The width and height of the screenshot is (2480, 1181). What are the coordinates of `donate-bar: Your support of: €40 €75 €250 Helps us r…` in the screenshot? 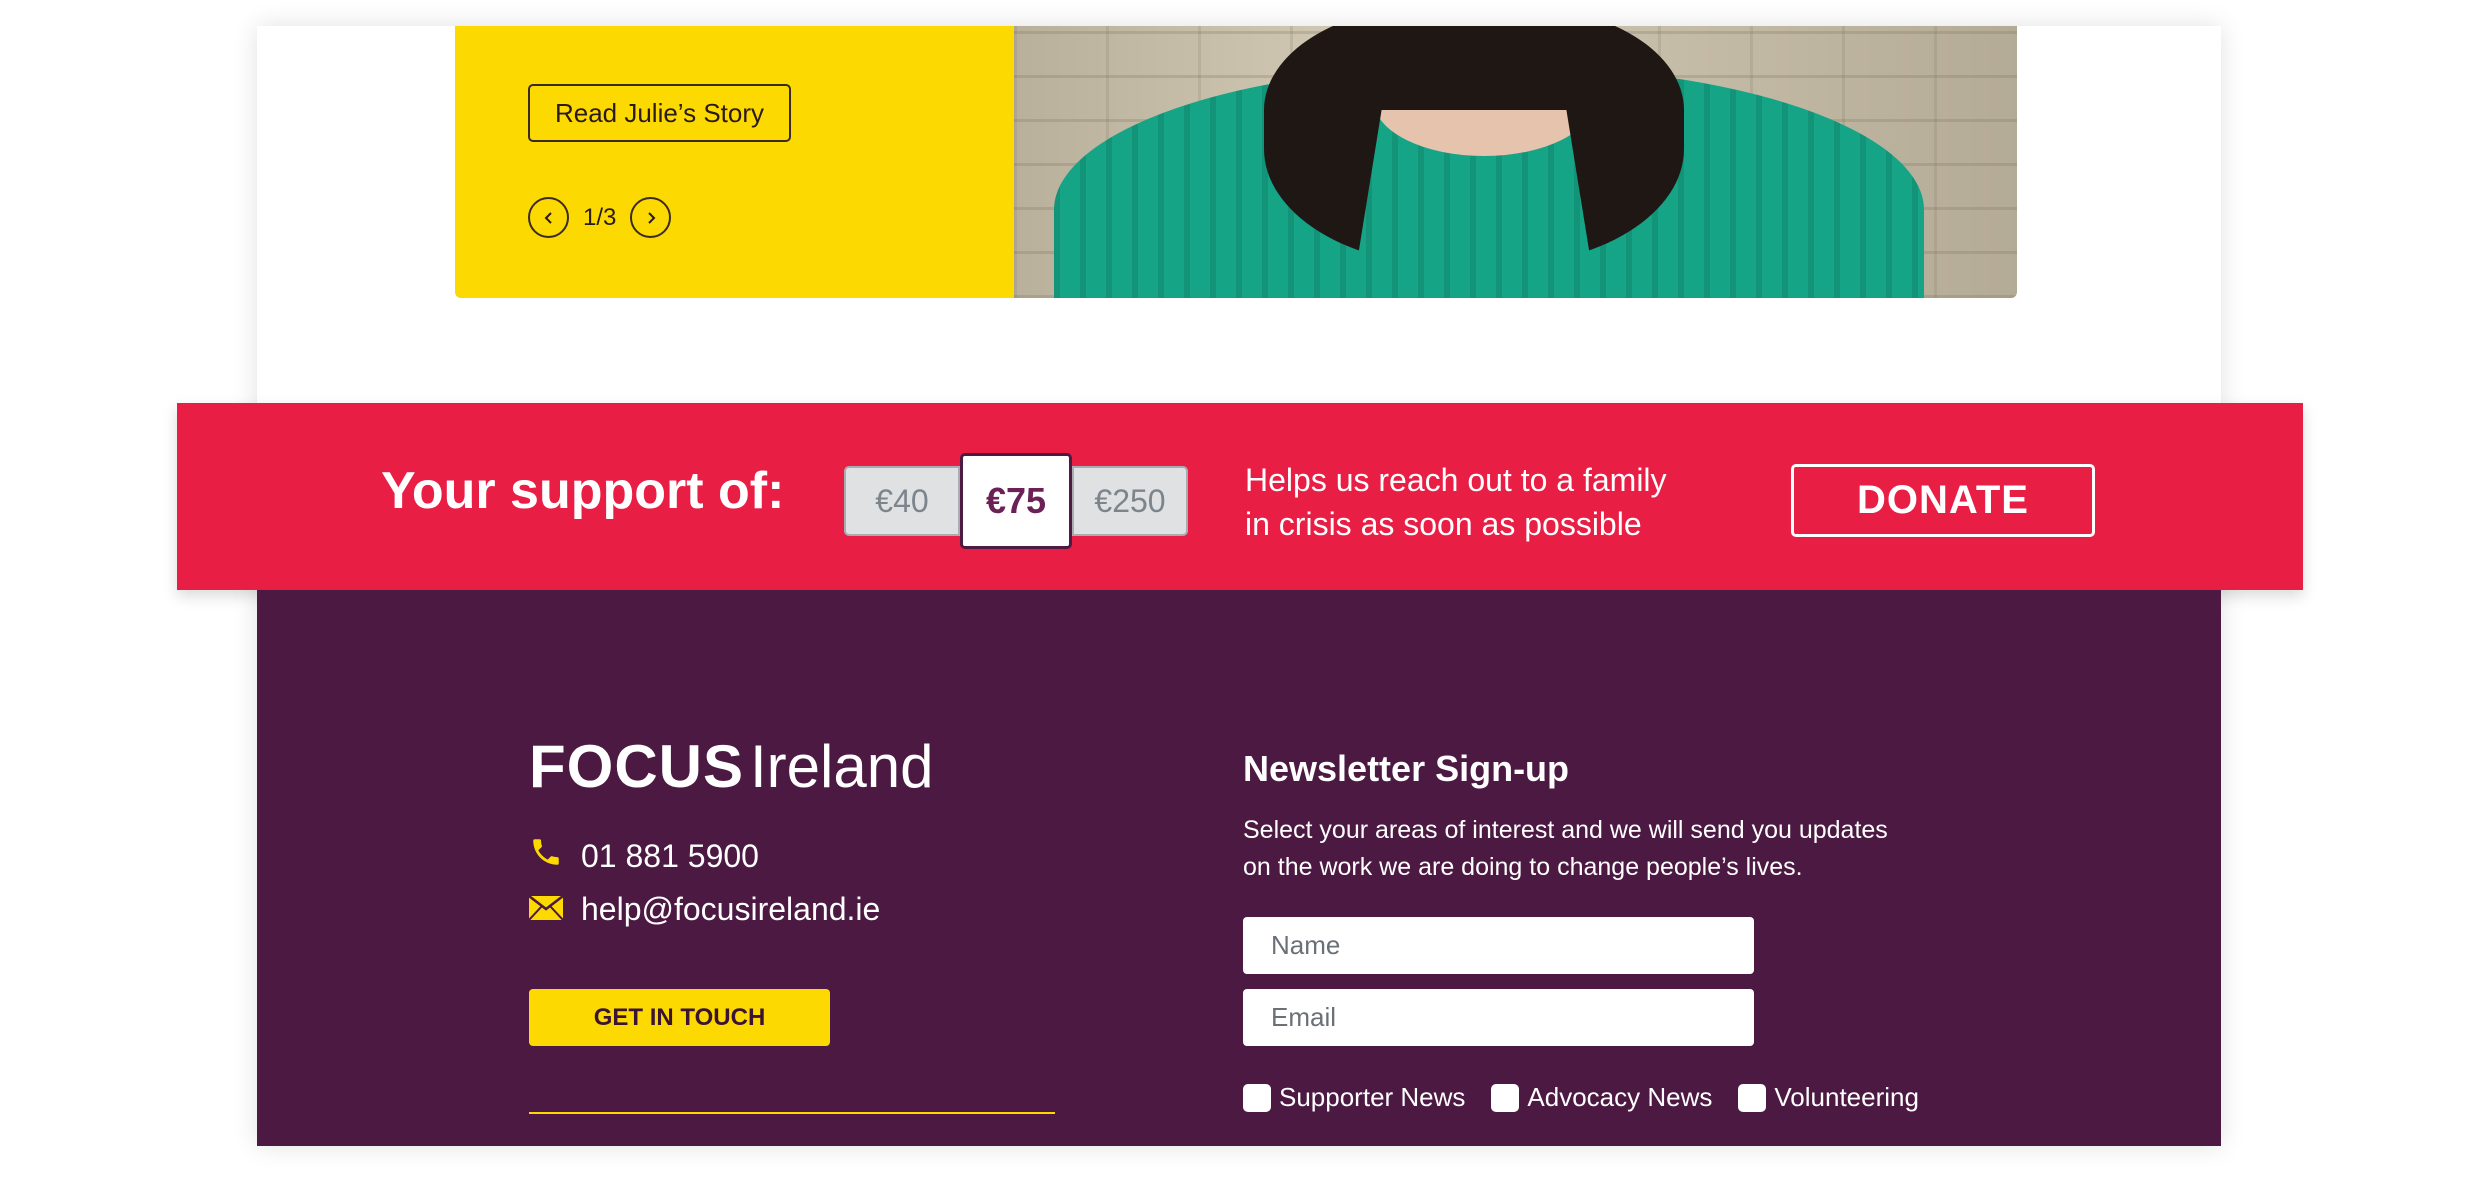 It's located at (1240, 496).